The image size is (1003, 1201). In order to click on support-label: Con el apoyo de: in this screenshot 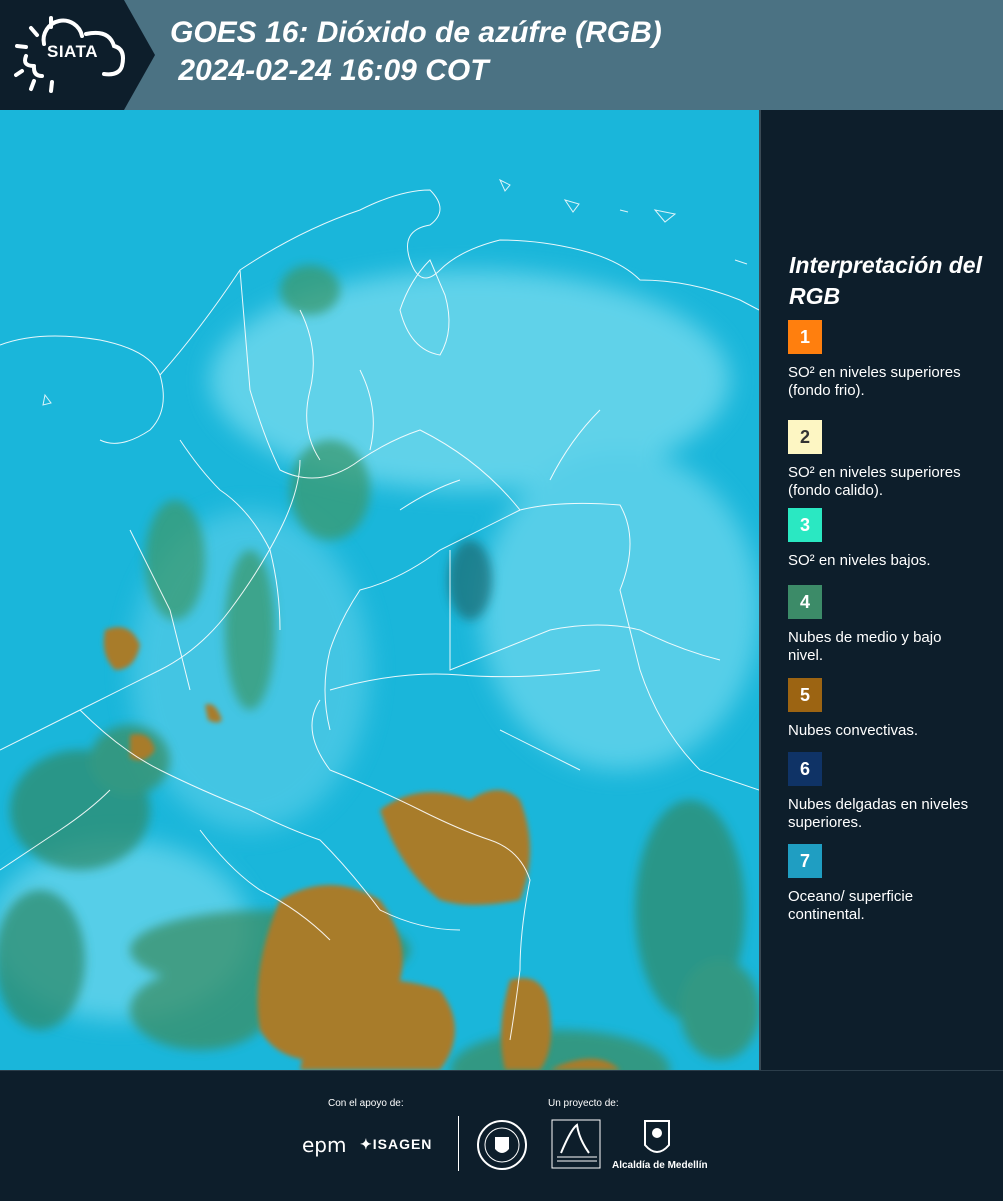, I will do `click(366, 1103)`.